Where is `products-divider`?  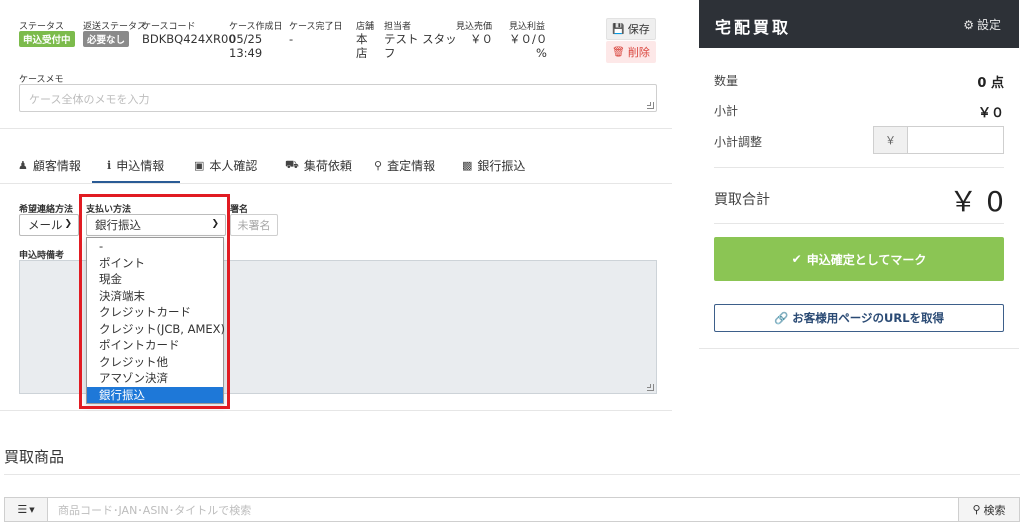
products-divider is located at coordinates (512, 474).